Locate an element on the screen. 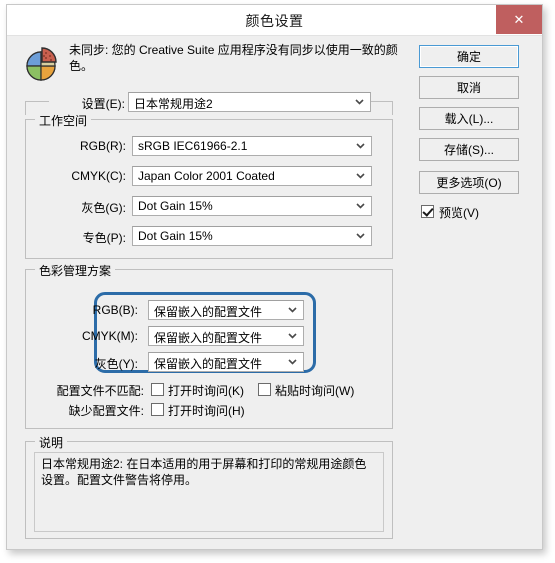 The height and width of the screenshot is (563, 555). workspace-dropdown-cmyk: Japan Color 2001 Coated is located at coordinates (252, 176).